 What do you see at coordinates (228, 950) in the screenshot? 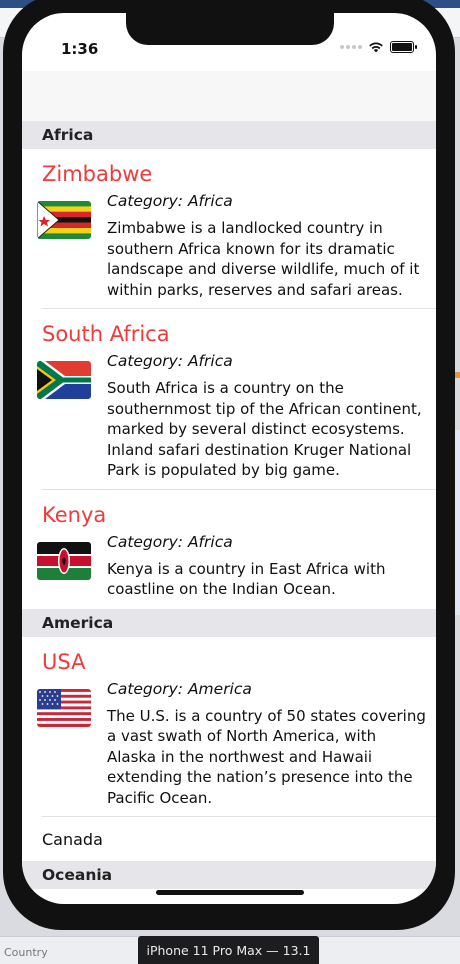
I see `device-label: iPhone 11 Pro Max — 13.1` at bounding box center [228, 950].